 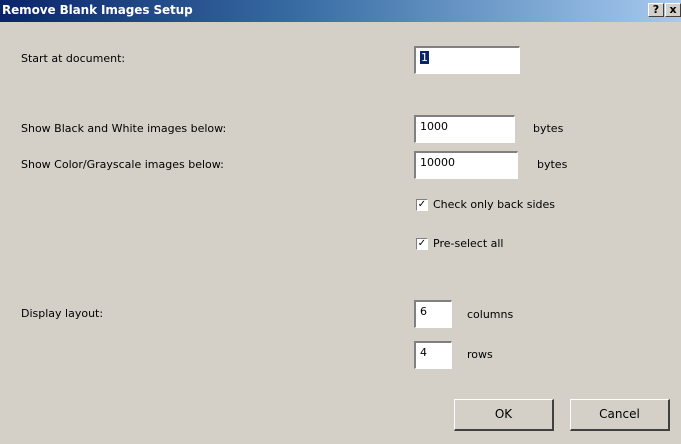 I want to click on ok-button: OK, so click(x=504, y=415).